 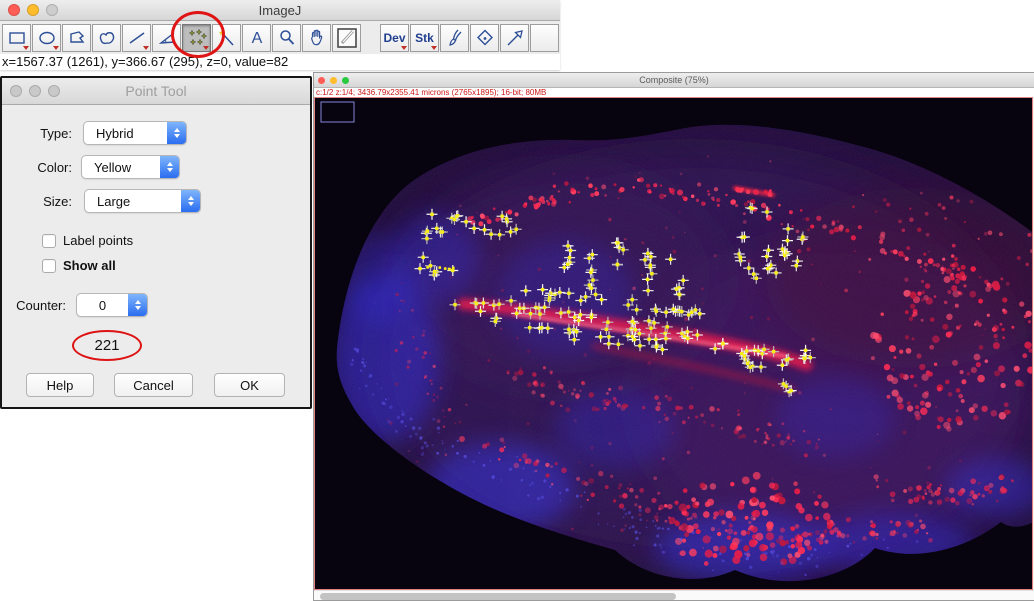 I want to click on color-value: Yellow, so click(x=113, y=167).